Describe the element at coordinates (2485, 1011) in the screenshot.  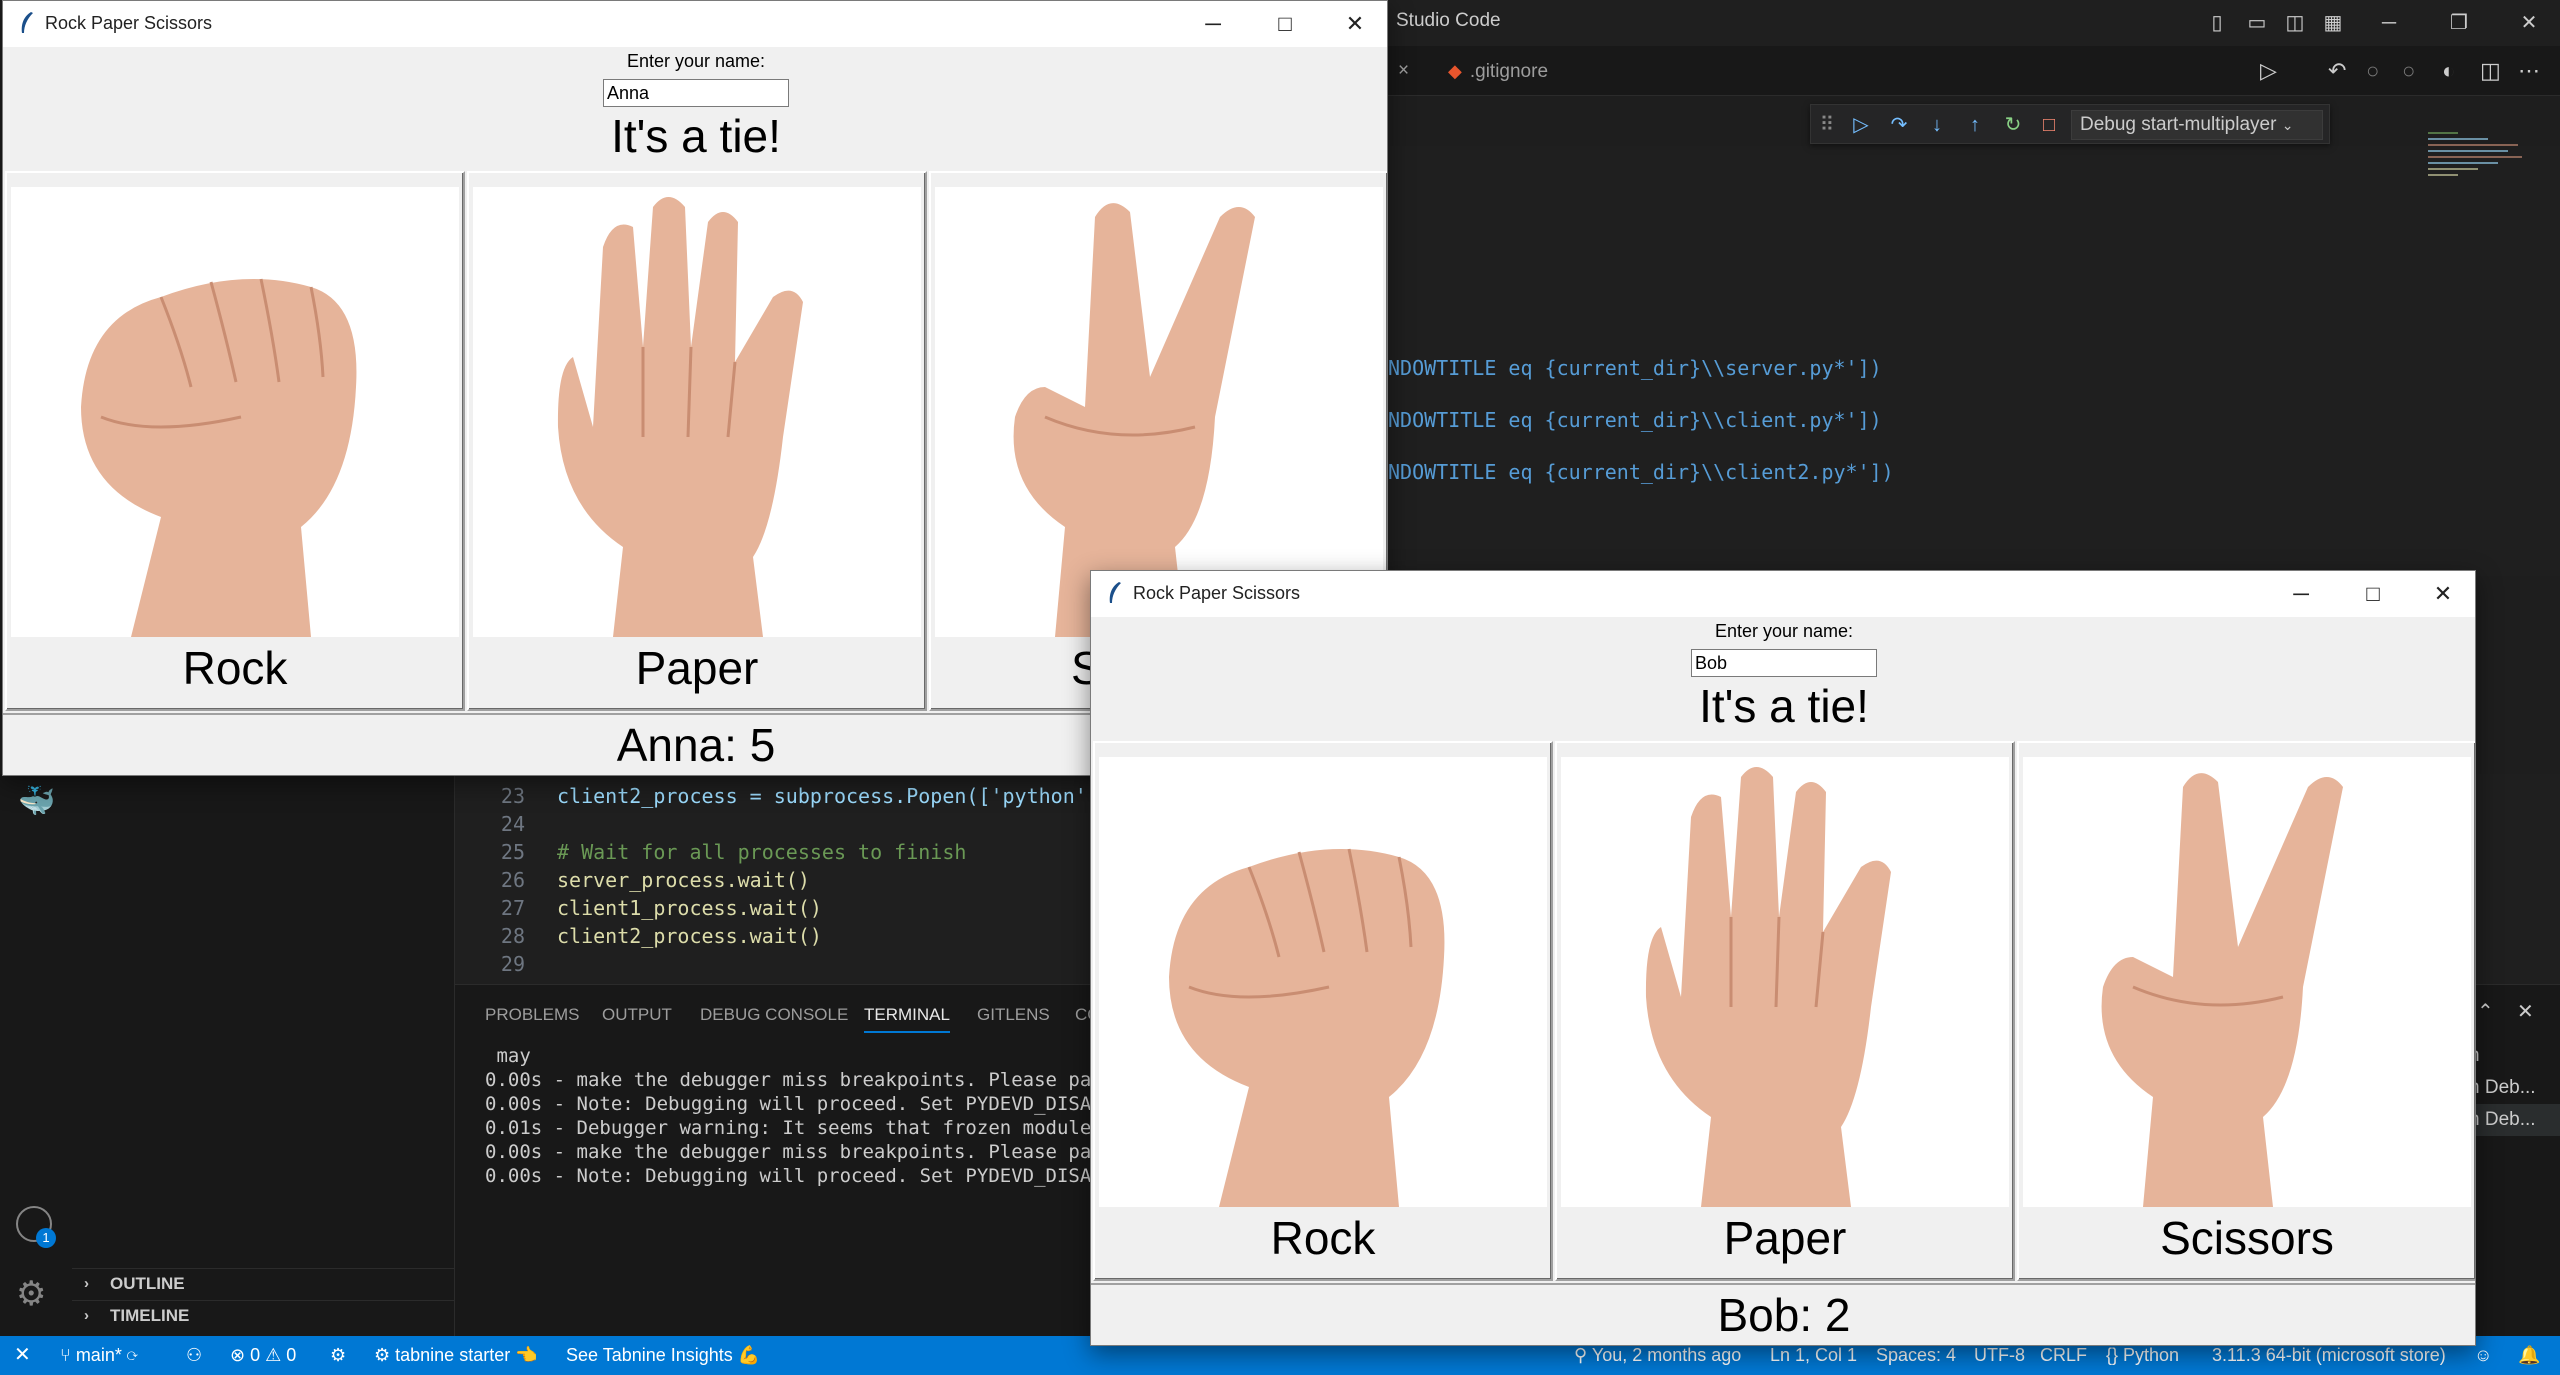
I see `maximize-panel-icon: ⌃` at that location.